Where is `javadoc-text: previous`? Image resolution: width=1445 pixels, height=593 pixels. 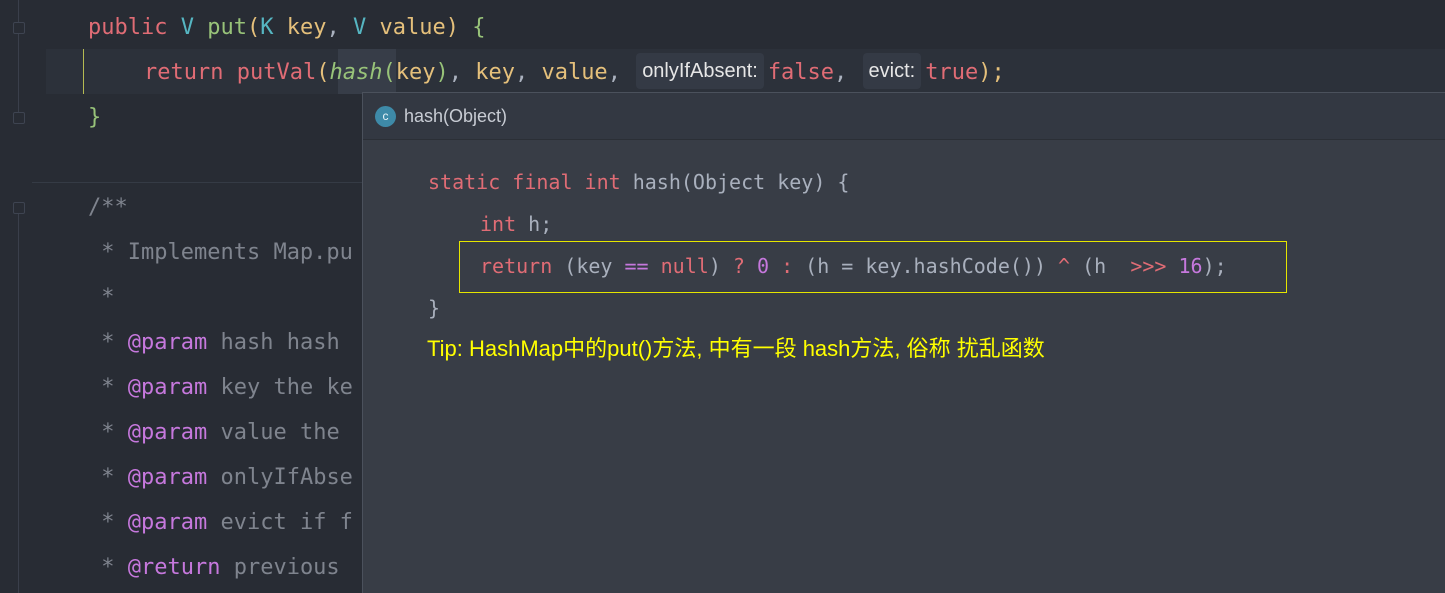 javadoc-text: previous is located at coordinates (280, 567).